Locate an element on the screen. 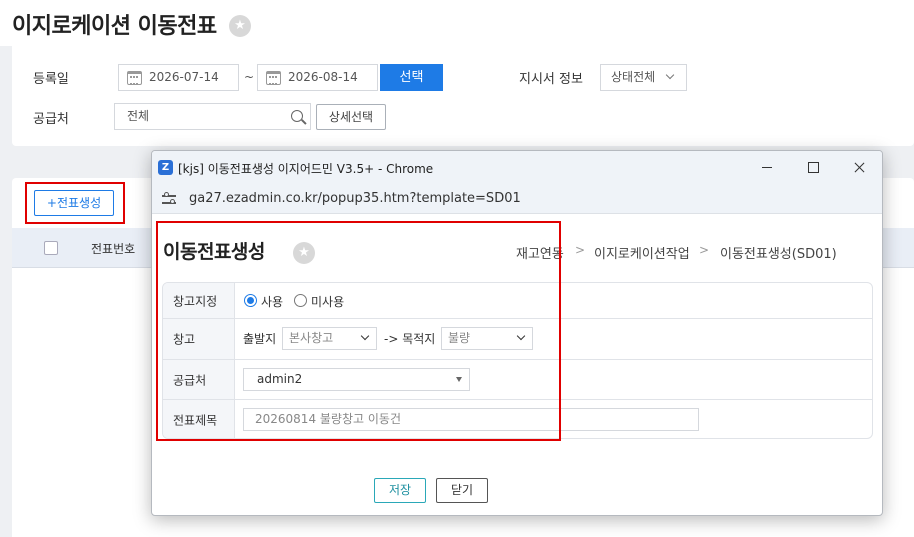 The image size is (914, 537). status-select: 상태전체 is located at coordinates (643, 77).